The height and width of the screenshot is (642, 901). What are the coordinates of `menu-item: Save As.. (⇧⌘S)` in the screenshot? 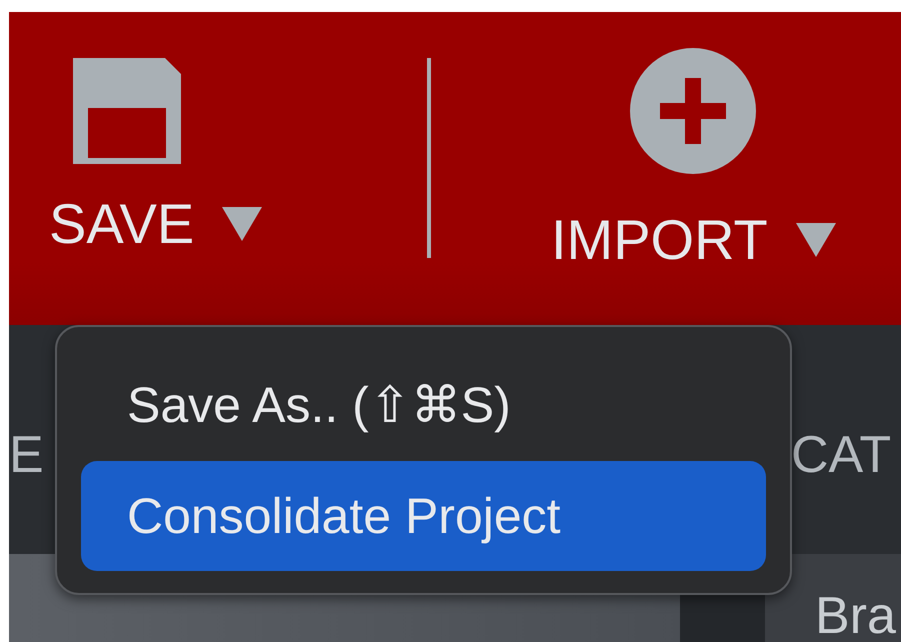 It's located at (423, 405).